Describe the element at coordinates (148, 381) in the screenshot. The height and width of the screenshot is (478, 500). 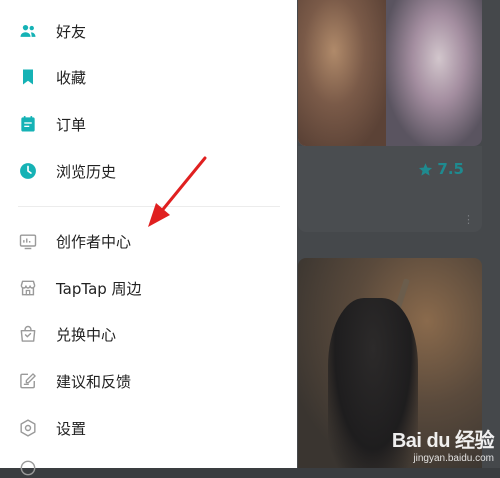
I see `menu-item-feedback: 建议和反馈` at that location.